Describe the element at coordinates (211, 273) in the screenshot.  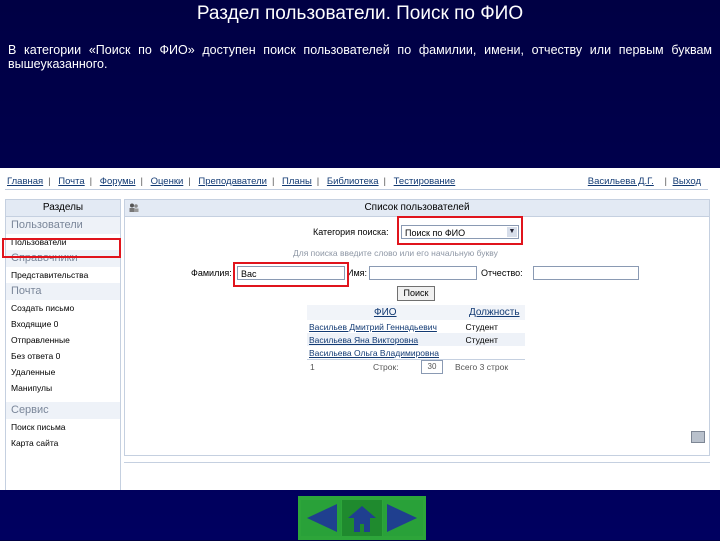
I see `surname-label: Фамилия:` at that location.